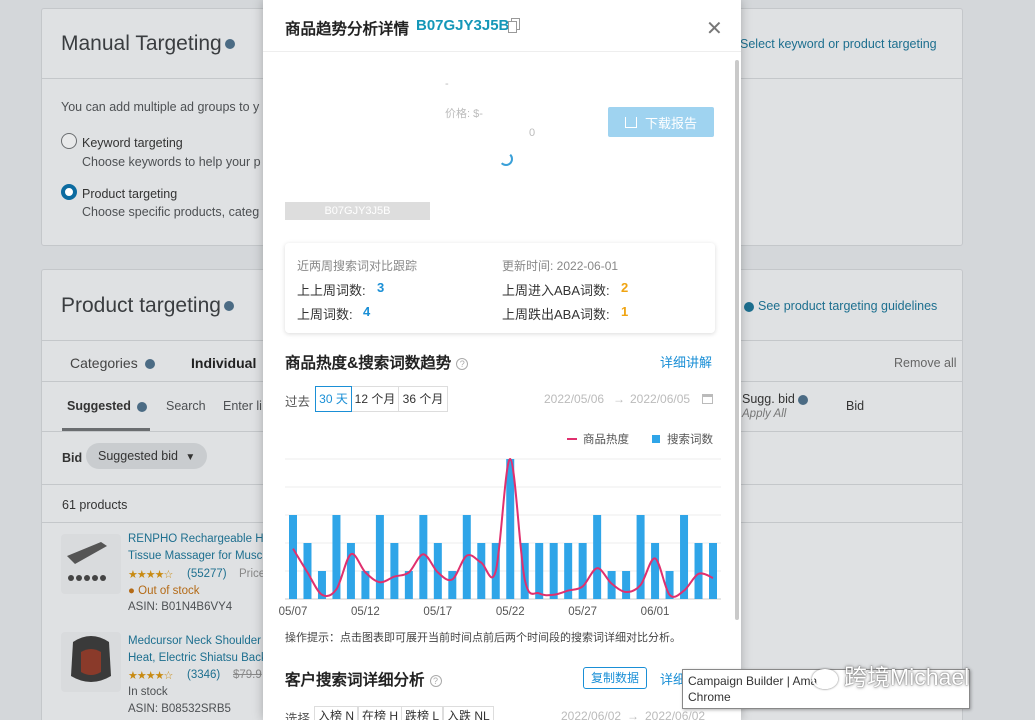 The image size is (1035, 720). Describe the element at coordinates (347, 29) in the screenshot. I see `modal-title: 商品趋势分析详情` at that location.